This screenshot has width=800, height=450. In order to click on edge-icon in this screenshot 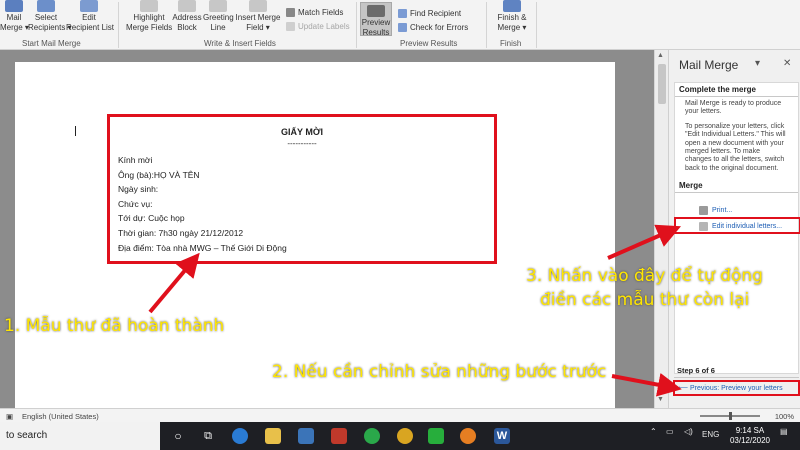, I will do `click(240, 436)`.